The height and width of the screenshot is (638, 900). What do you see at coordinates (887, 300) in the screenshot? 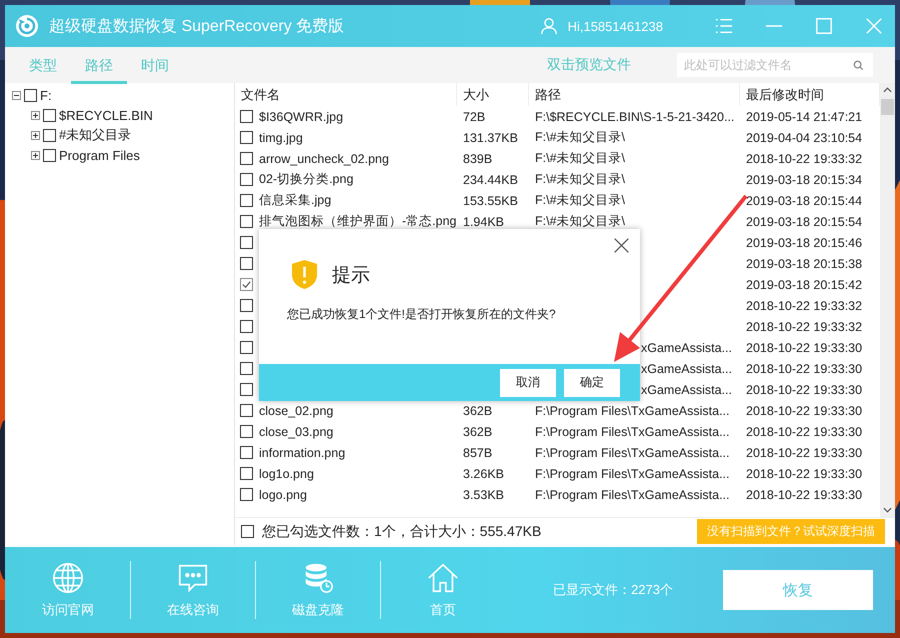
I see `scrollbar` at bounding box center [887, 300].